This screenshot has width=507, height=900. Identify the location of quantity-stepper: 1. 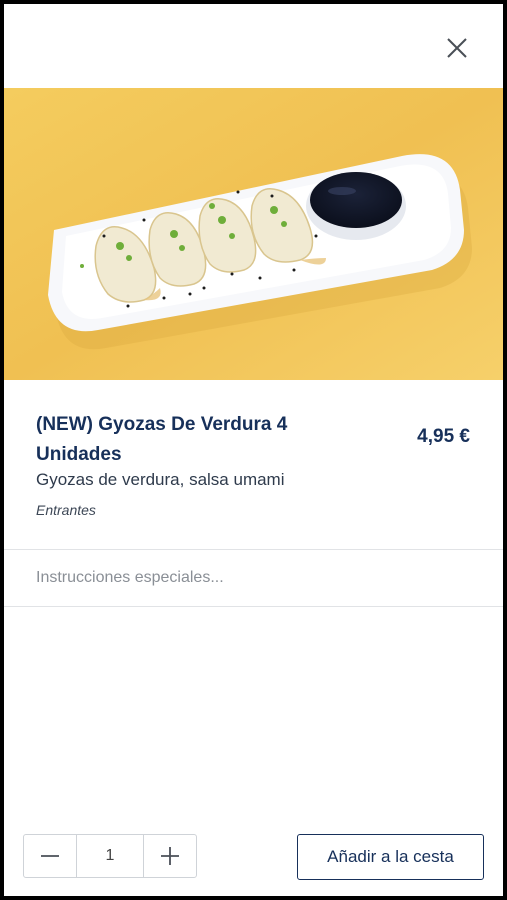
(110, 856).